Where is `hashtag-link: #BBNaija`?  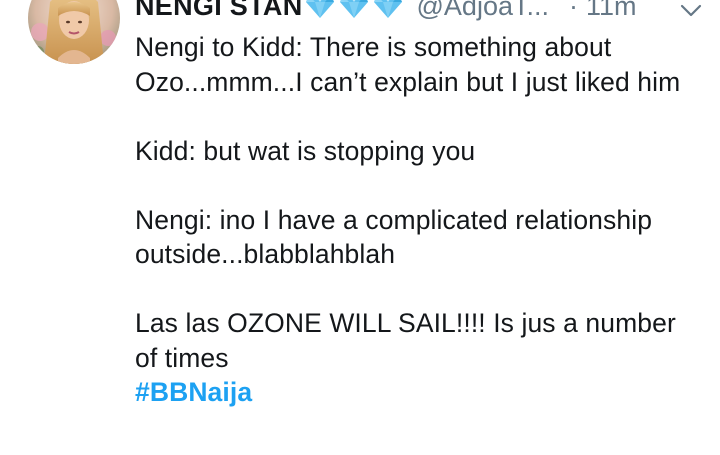 hashtag-link: #BBNaija is located at coordinates (417, 392).